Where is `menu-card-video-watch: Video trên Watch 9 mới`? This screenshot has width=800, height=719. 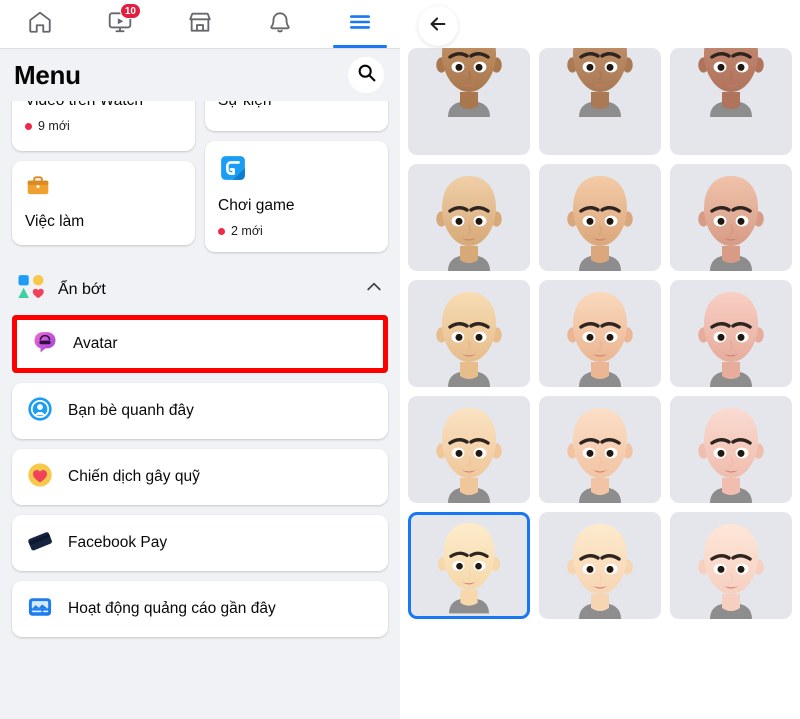 menu-card-video-watch: Video trên Watch 9 mới is located at coordinates (103, 126).